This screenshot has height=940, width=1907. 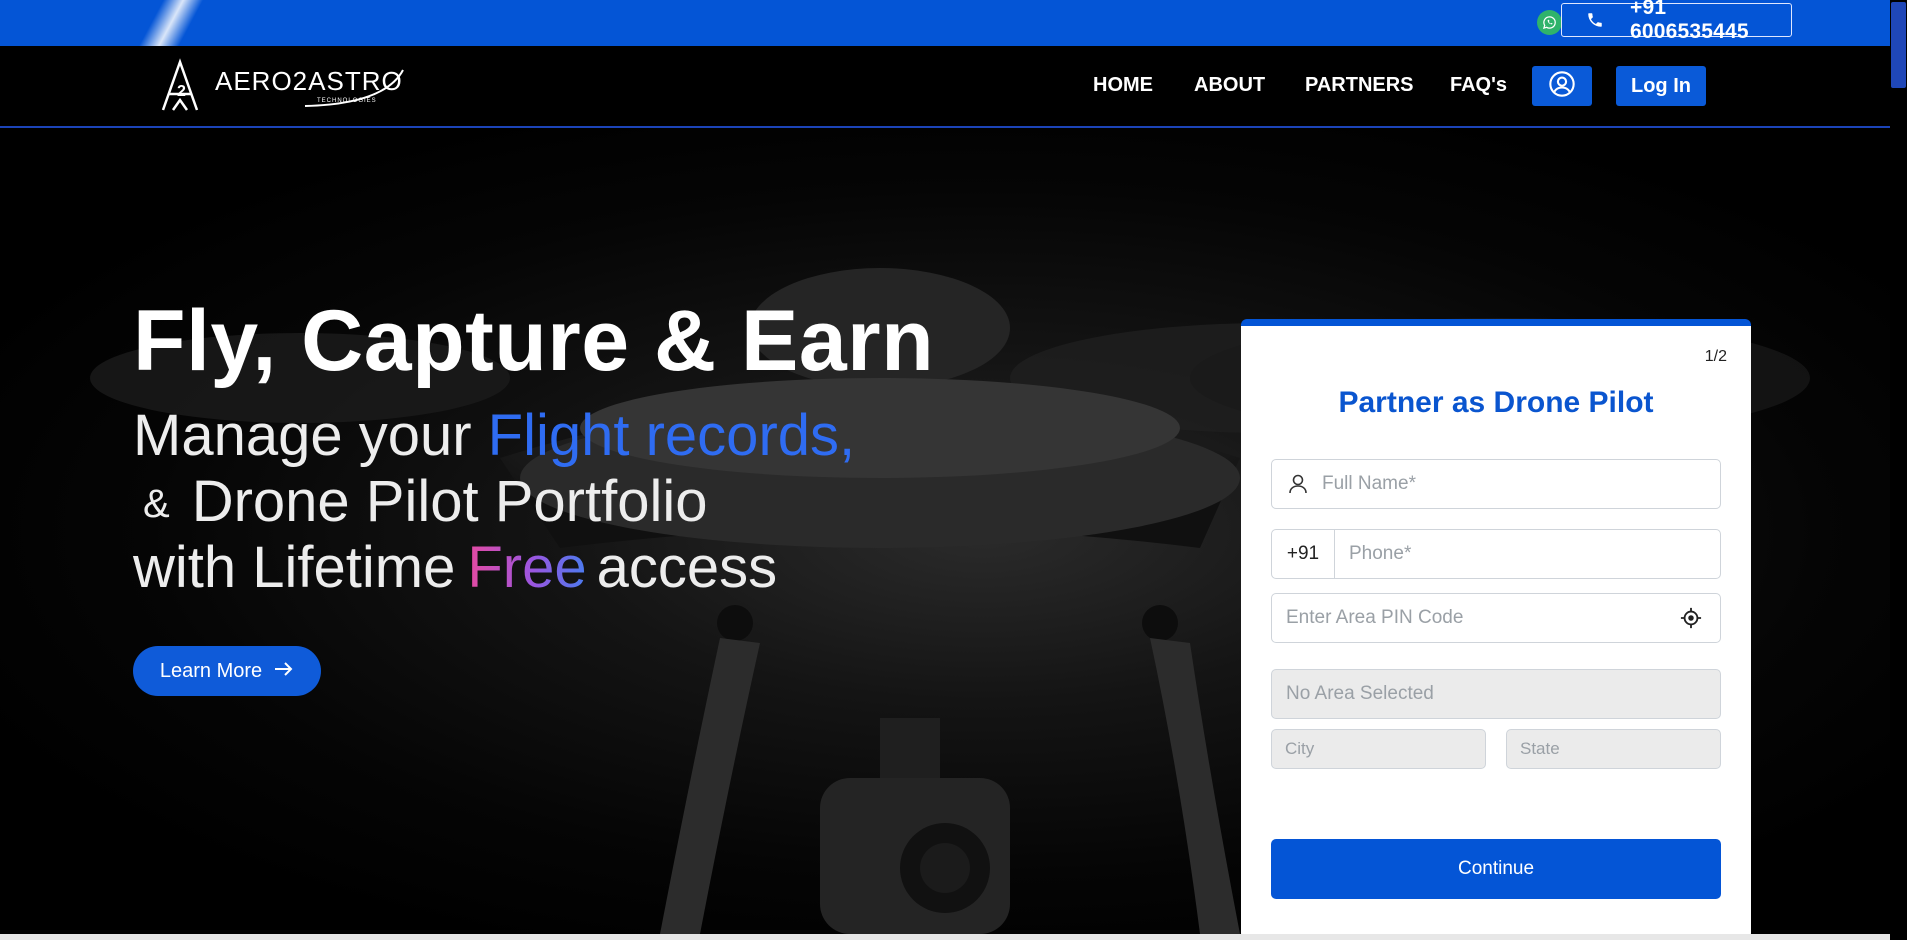 What do you see at coordinates (1303, 554) in the screenshot?
I see `country-code-prefix: +91` at bounding box center [1303, 554].